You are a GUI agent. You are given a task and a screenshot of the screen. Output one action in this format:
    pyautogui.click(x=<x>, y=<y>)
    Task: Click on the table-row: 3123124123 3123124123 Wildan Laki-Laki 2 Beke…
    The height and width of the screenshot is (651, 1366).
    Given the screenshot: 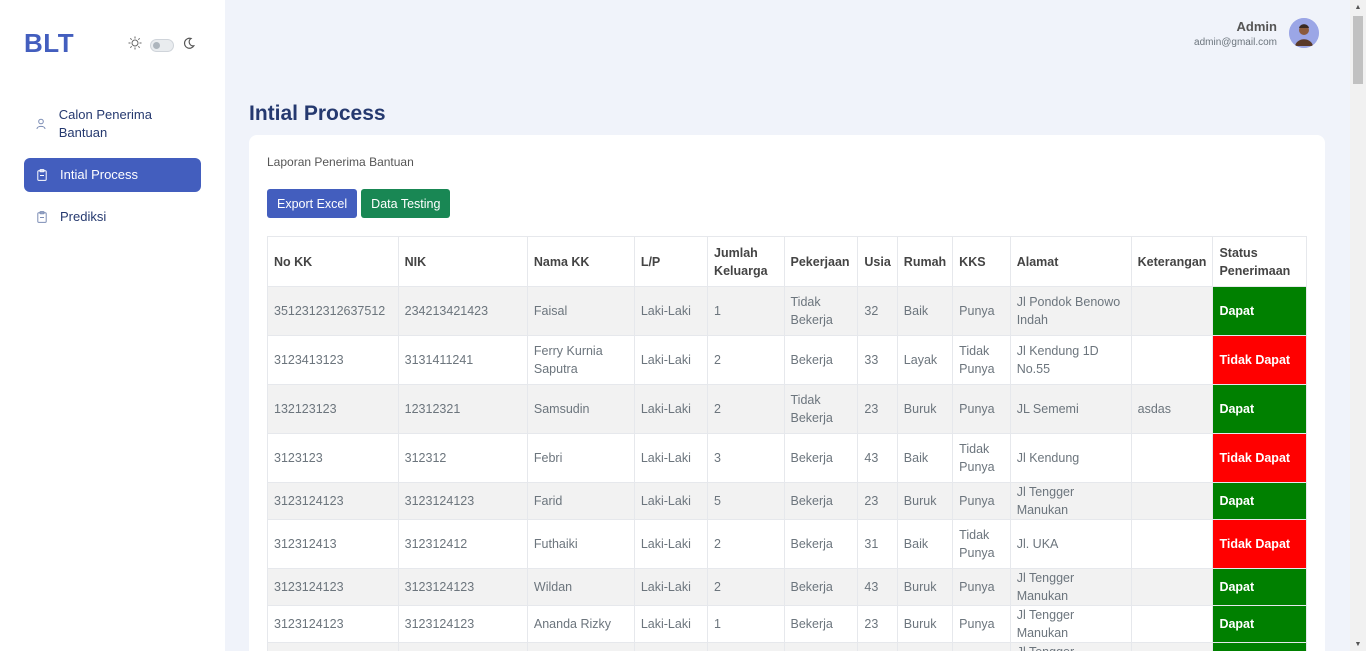 What is the action you would take?
    pyautogui.click(x=787, y=587)
    